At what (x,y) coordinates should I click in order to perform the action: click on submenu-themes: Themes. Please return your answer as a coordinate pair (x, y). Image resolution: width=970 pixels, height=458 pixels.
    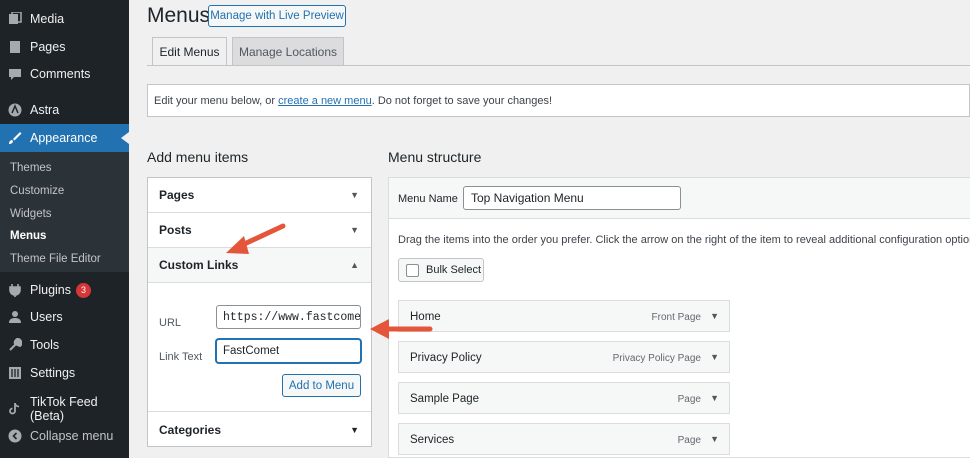
    Looking at the image, I should click on (31, 168).